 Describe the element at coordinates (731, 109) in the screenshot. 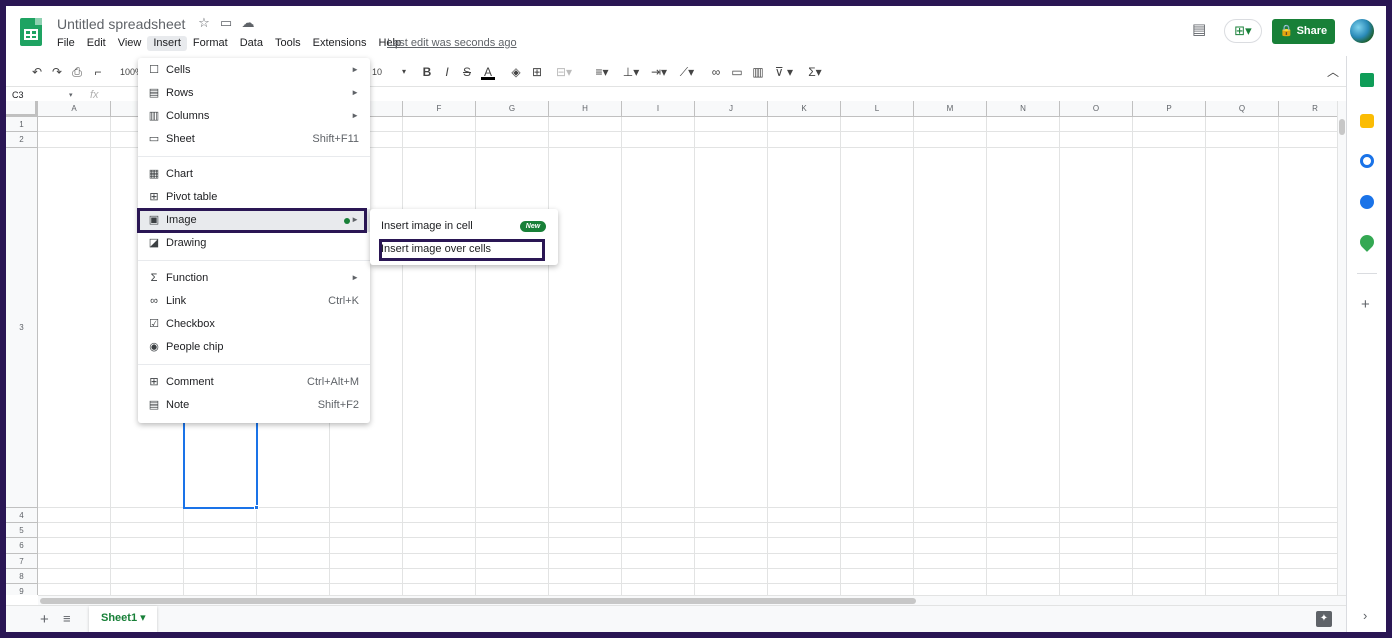

I see `column-header-j: J` at that location.